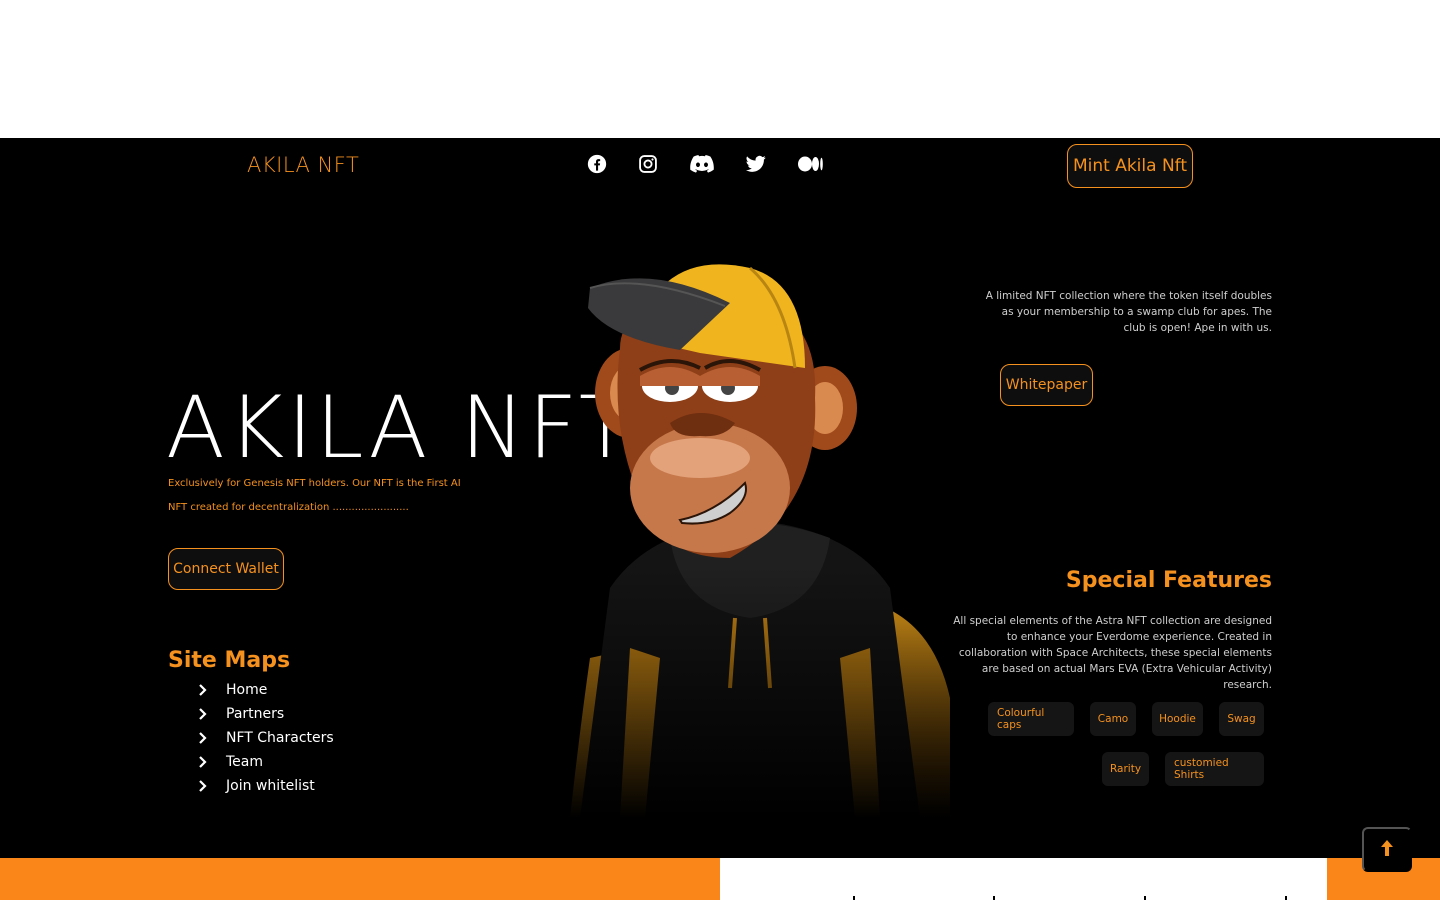 This screenshot has height=900, width=1440. I want to click on sitemap-item-partners: Partners, so click(266, 714).